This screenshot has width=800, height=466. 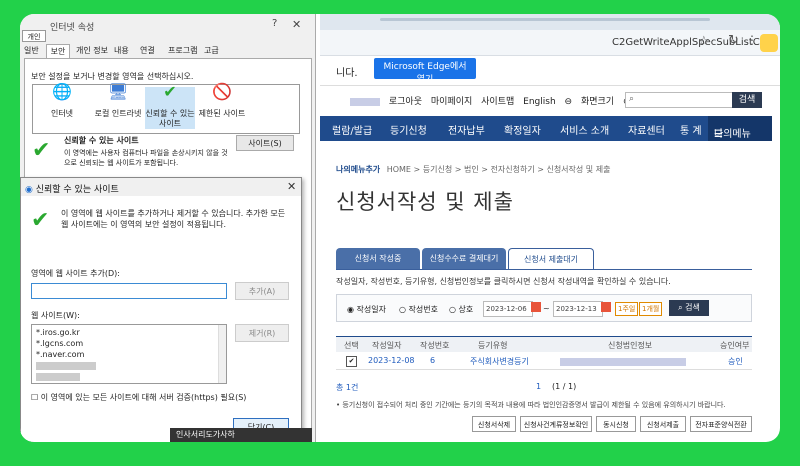 What do you see at coordinates (352, 129) in the screenshot?
I see `nav-item-view: 럴람/발급` at bounding box center [352, 129].